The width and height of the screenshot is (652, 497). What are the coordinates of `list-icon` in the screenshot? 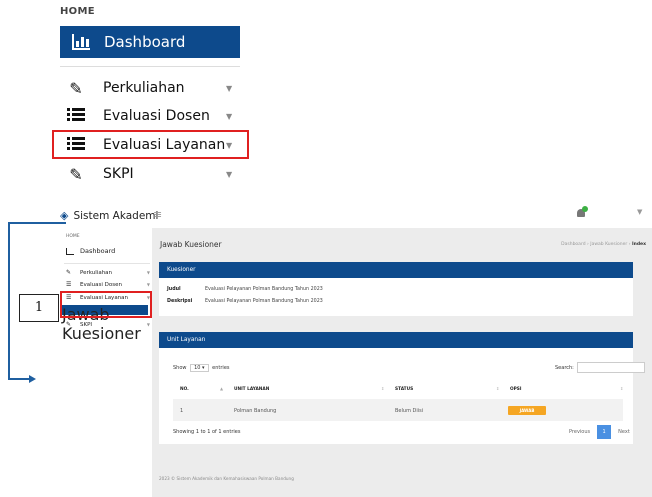 It's located at (76, 116).